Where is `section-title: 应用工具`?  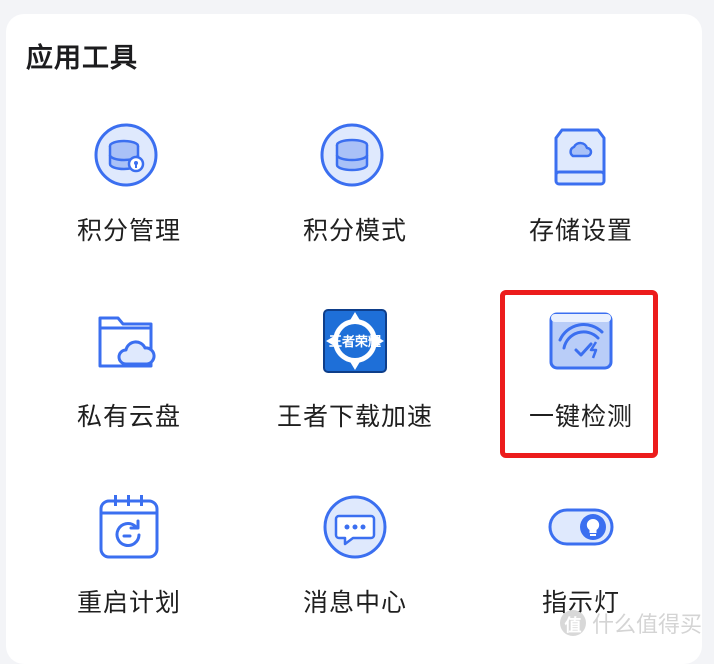 section-title: 应用工具 is located at coordinates (82, 58).